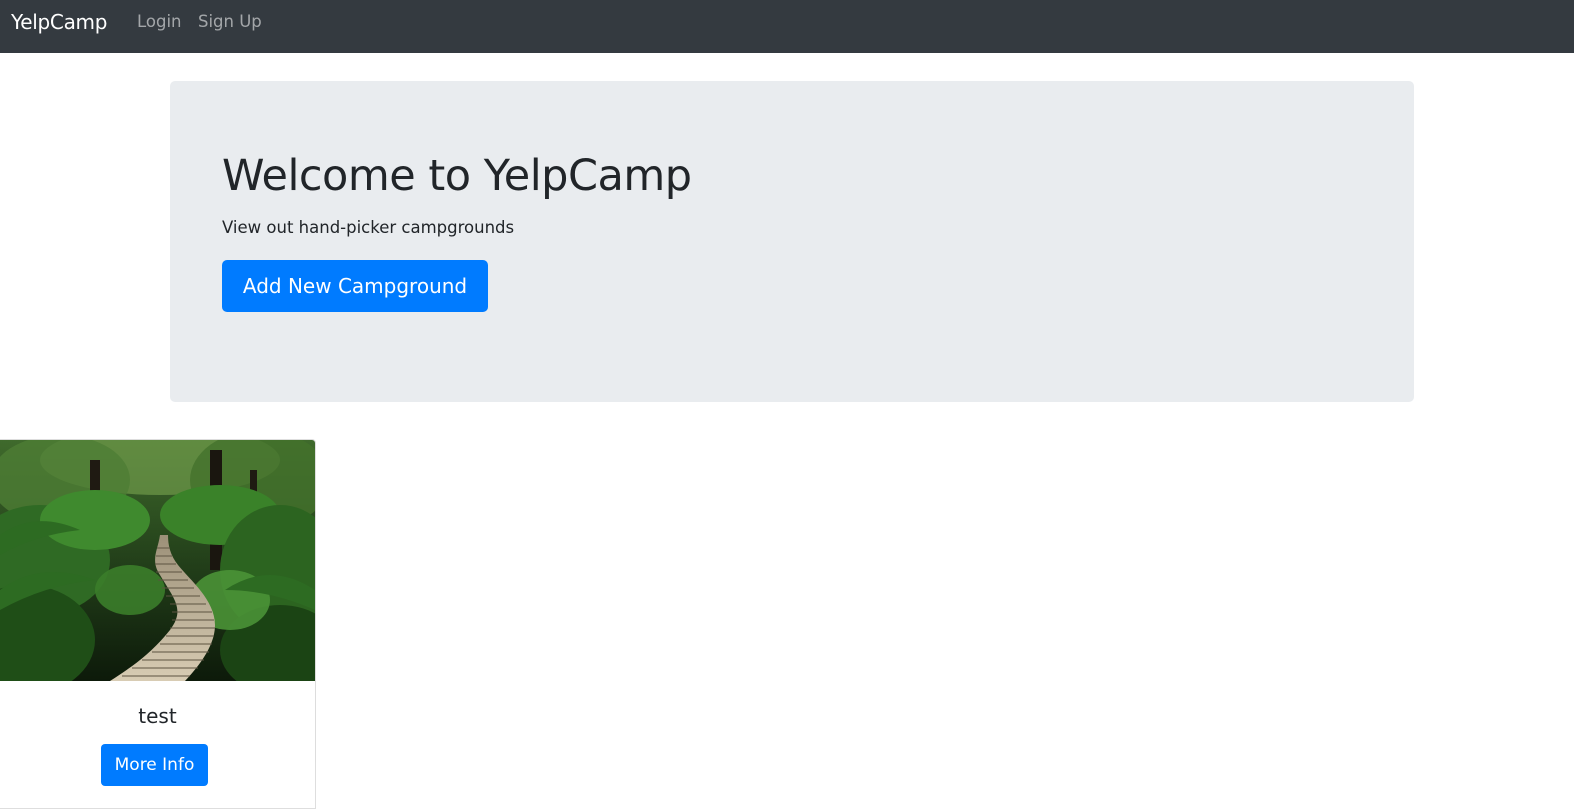 Image resolution: width=1574 pixels, height=809 pixels. I want to click on signup-link: Sign Up, so click(230, 21).